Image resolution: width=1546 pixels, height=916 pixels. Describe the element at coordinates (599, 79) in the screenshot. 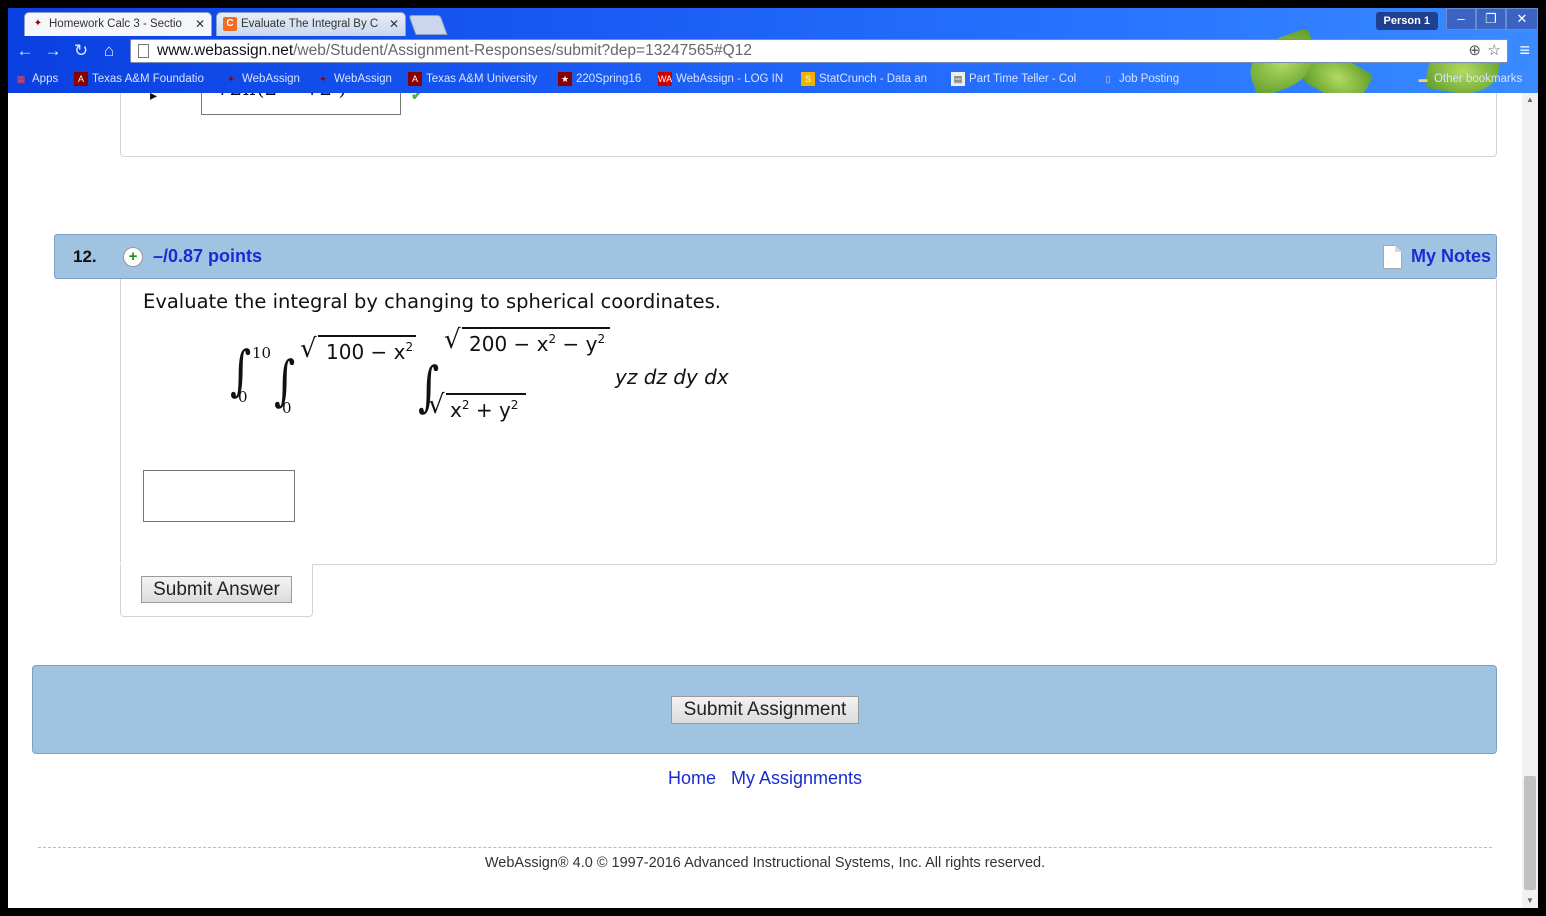

I see `bookmark-220spring16: ★ 220Spring16` at that location.